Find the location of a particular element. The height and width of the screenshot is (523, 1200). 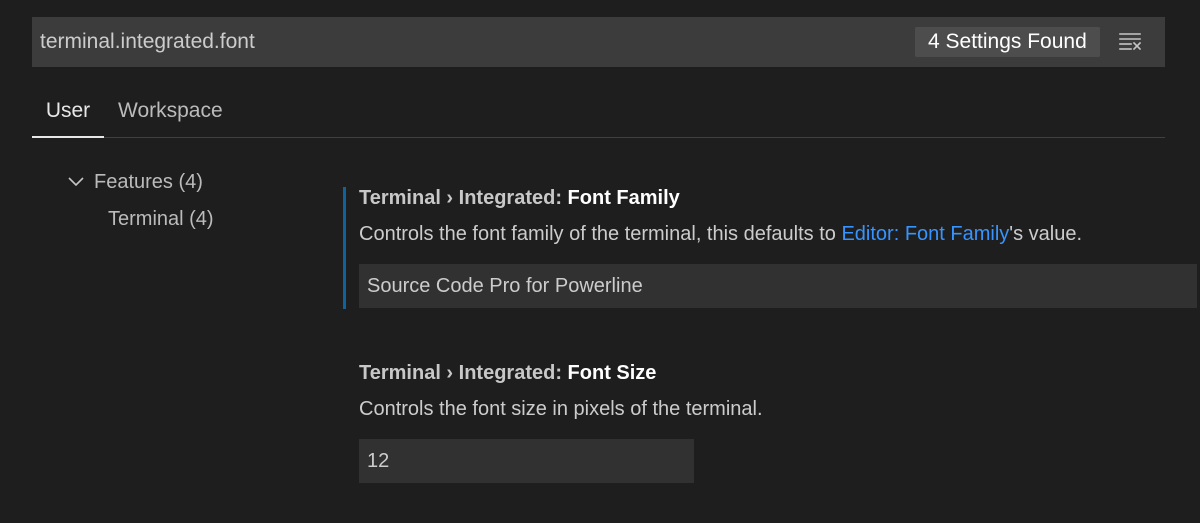

tab-user: User is located at coordinates (68, 113).